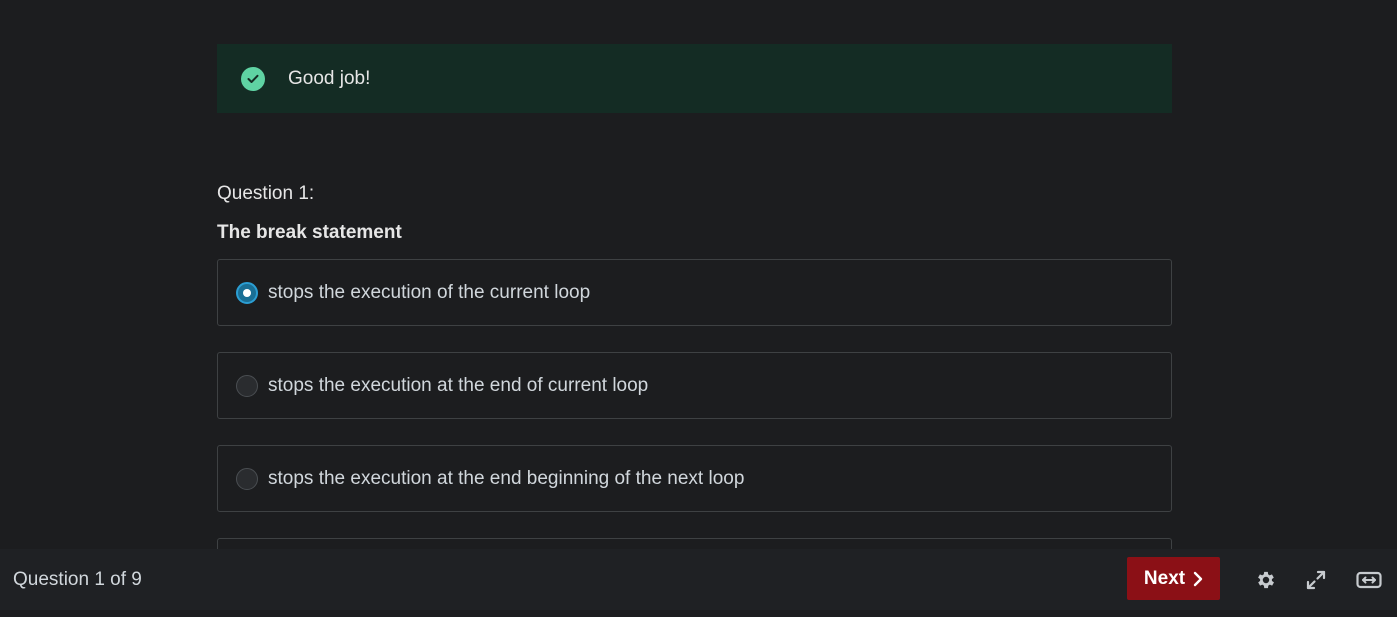  Describe the element at coordinates (253, 78) in the screenshot. I see `check-circle-icon` at that location.